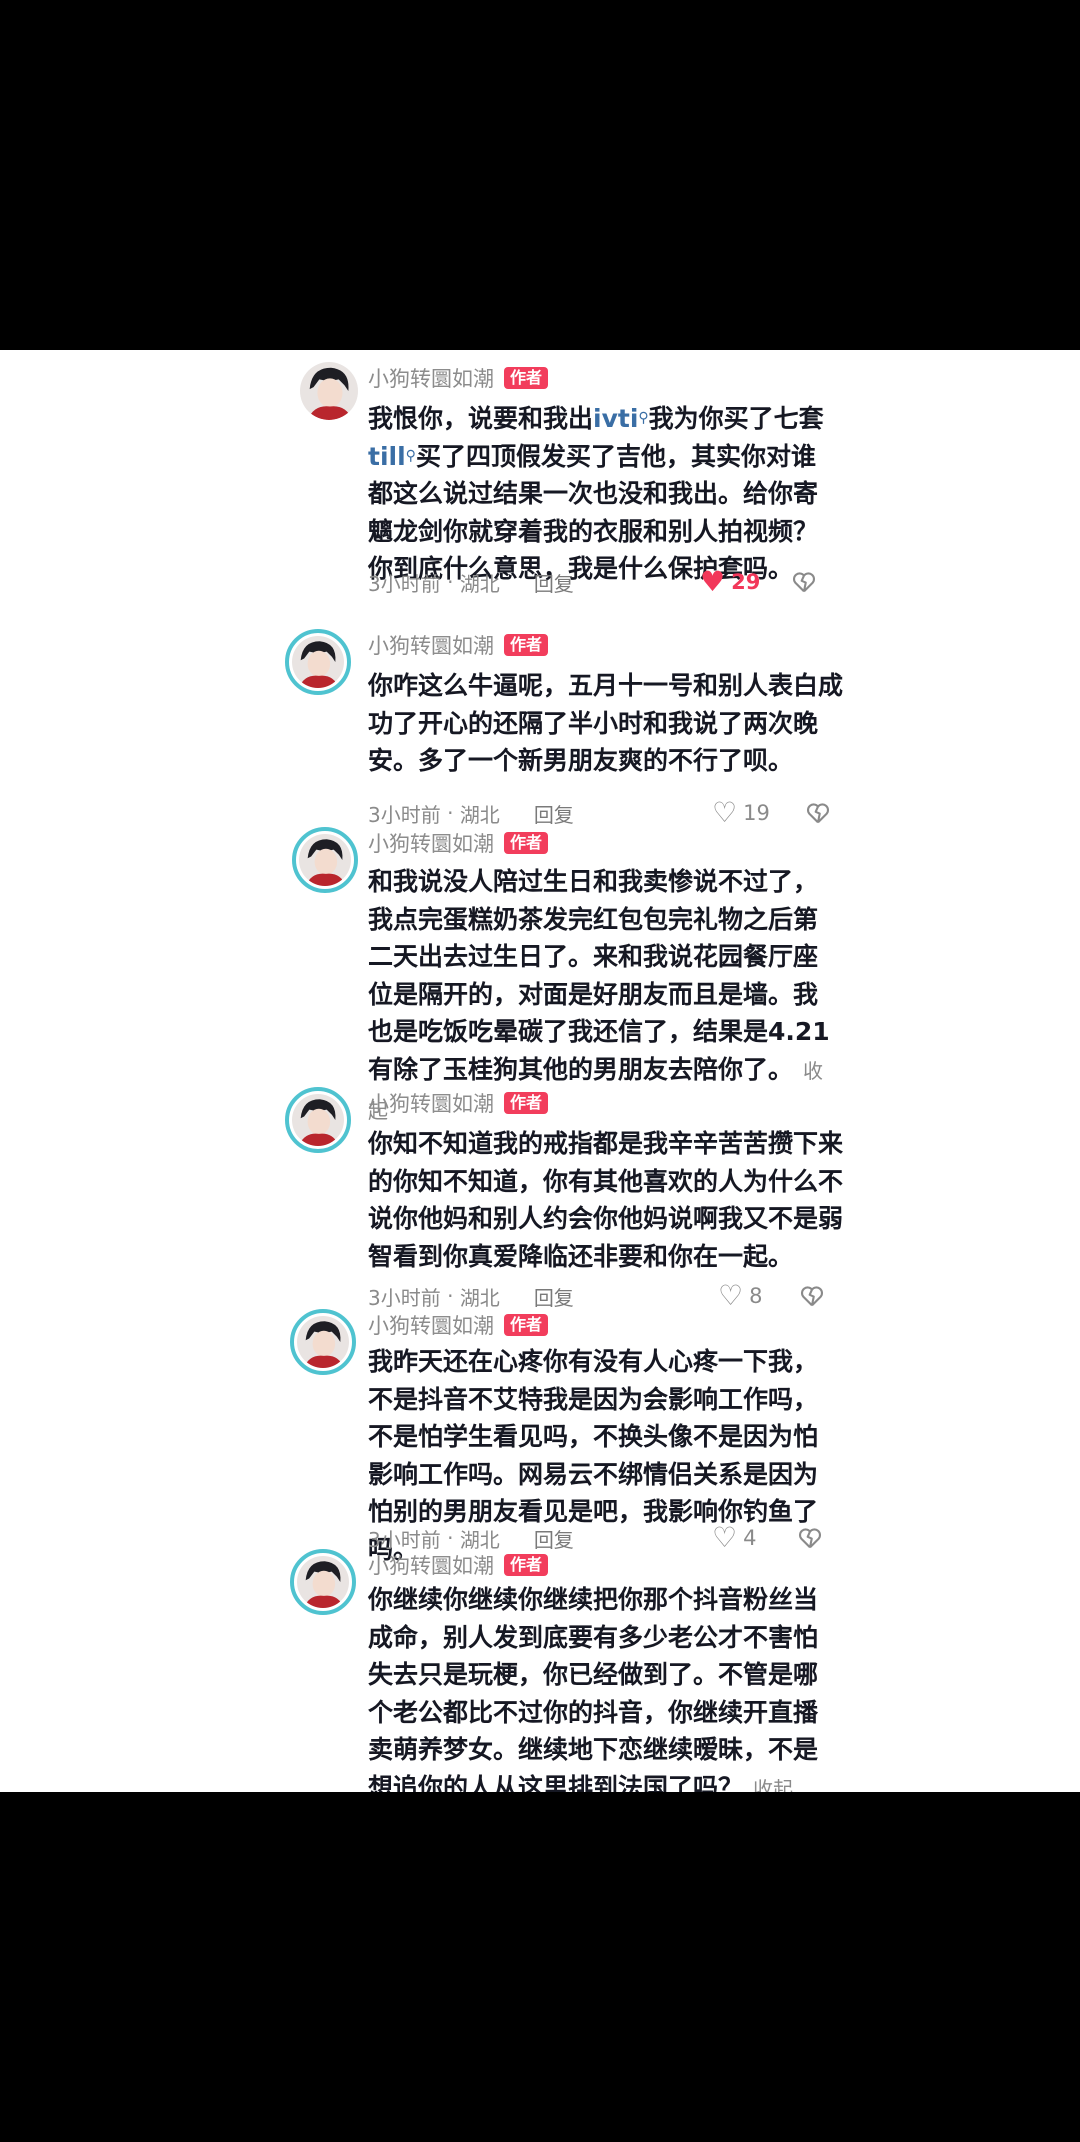  Describe the element at coordinates (615, 418) in the screenshot. I see `search-keyword-link: ivti` at that location.